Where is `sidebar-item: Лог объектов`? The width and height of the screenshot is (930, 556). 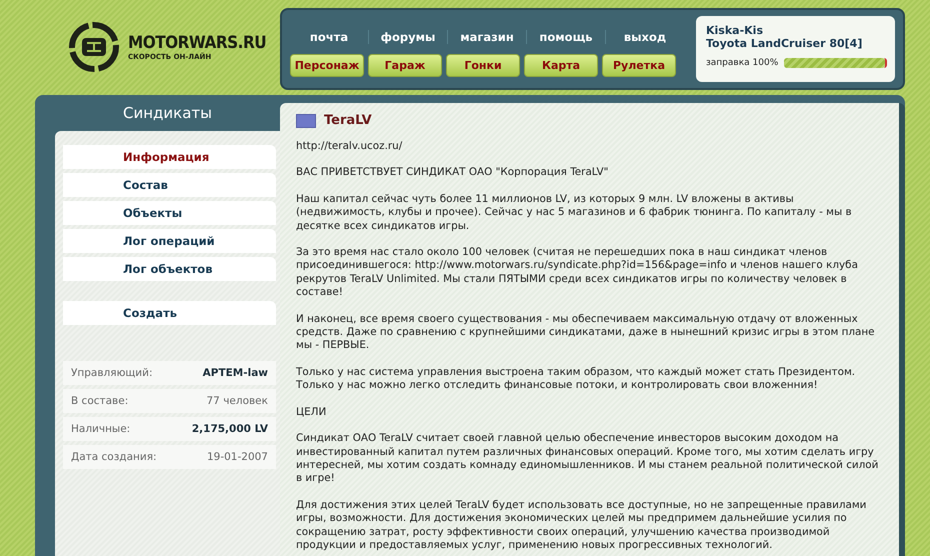 sidebar-item: Лог объектов is located at coordinates (169, 269).